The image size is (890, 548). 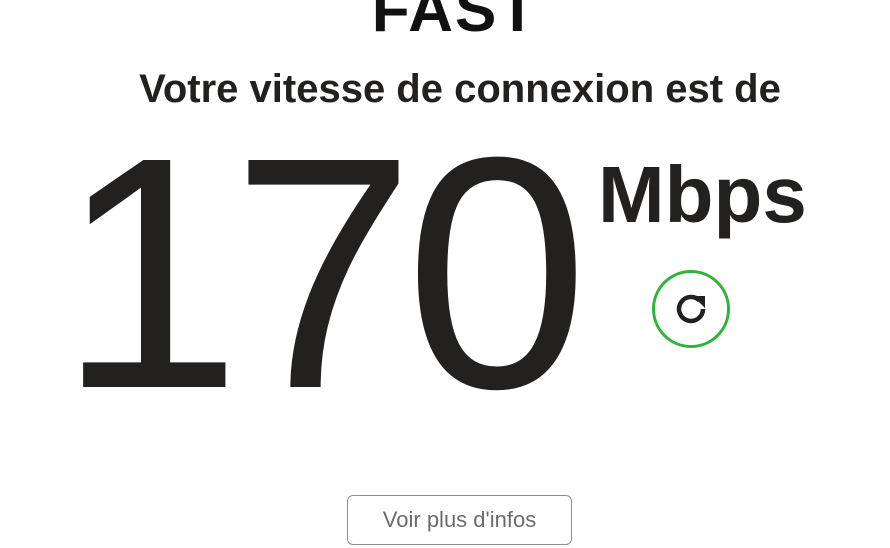 I want to click on refresh-button, so click(x=691, y=309).